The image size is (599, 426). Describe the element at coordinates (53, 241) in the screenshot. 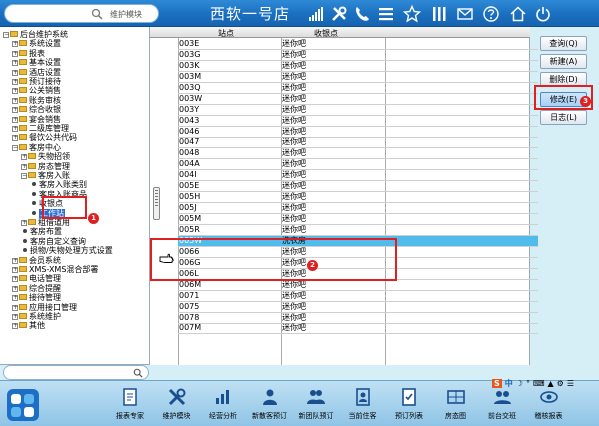

I see `tree-item: 客房自定义查询` at that location.